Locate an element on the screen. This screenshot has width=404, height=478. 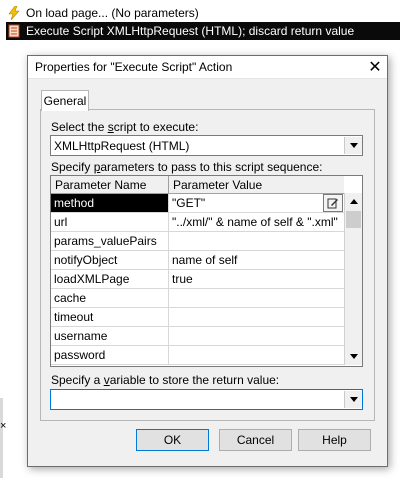
table-row: cache is located at coordinates (197, 298).